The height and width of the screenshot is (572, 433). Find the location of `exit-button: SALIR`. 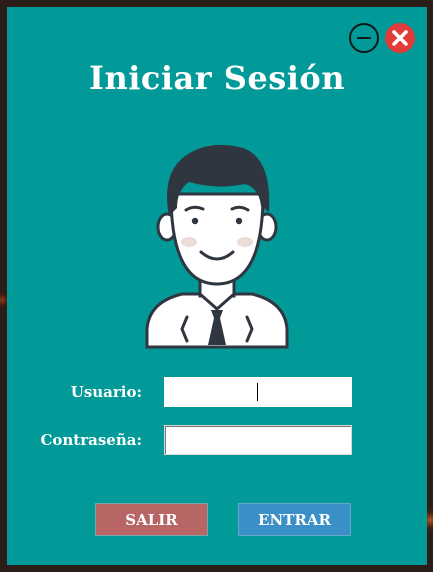

exit-button: SALIR is located at coordinates (151, 519).